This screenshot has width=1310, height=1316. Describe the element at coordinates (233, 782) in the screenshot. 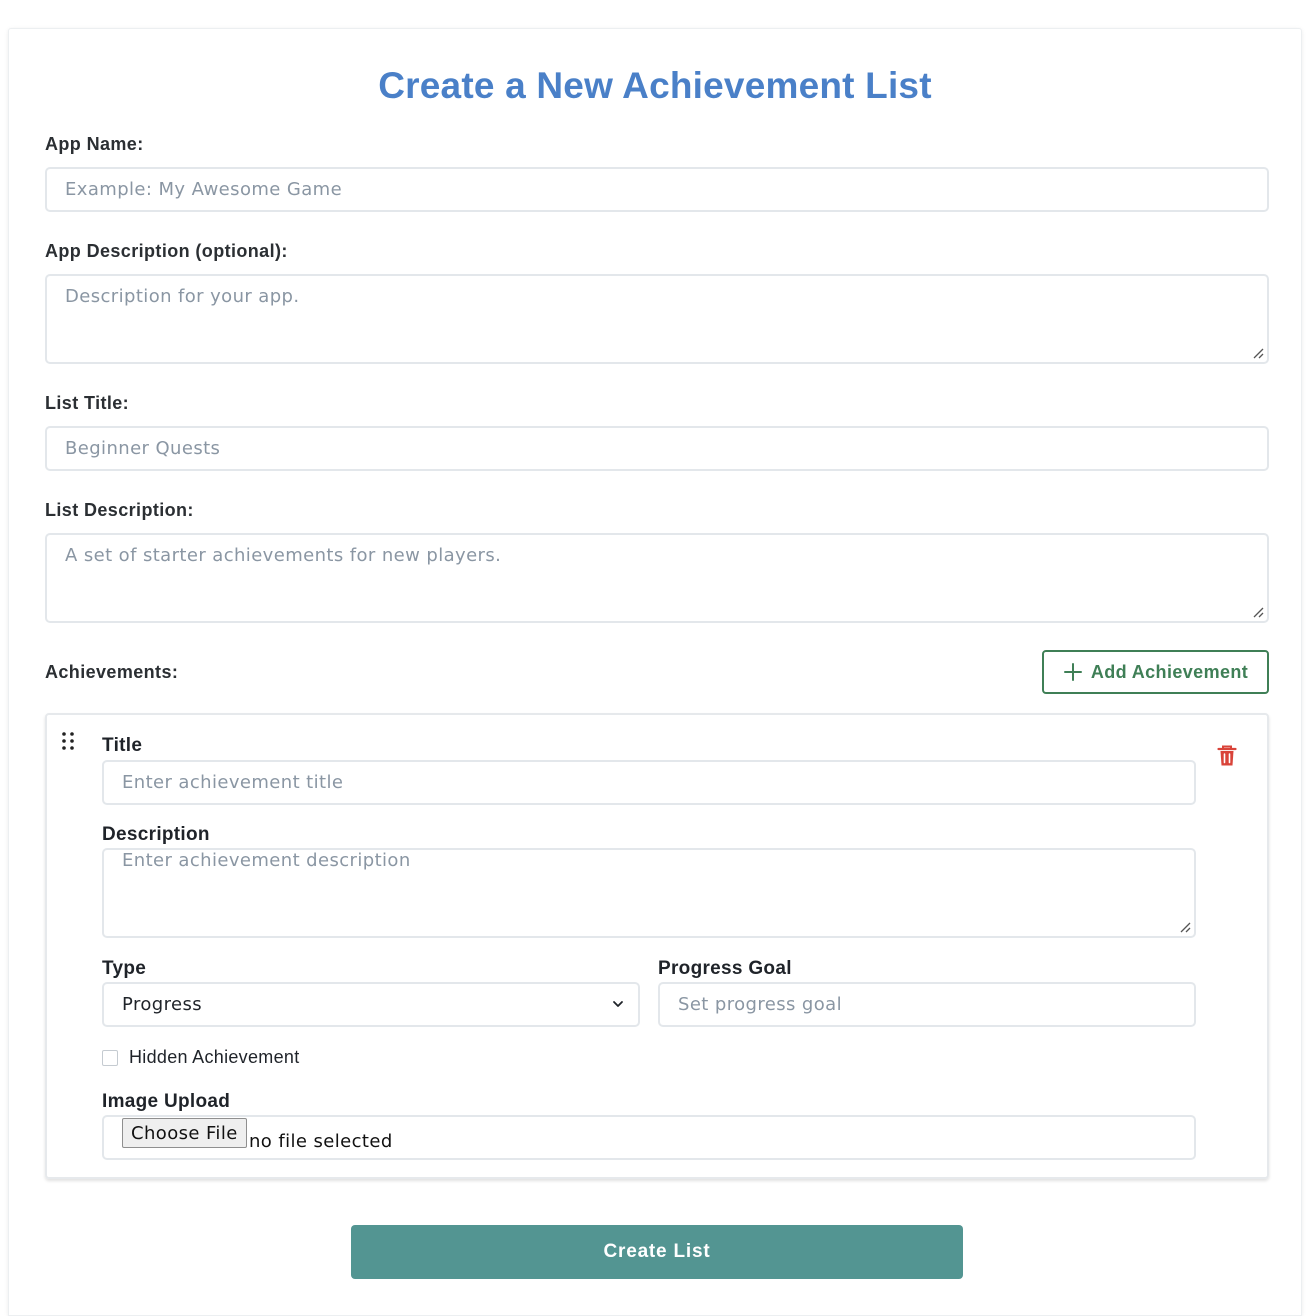

I see `achievement-title-placeholder: Enter achievement title` at that location.